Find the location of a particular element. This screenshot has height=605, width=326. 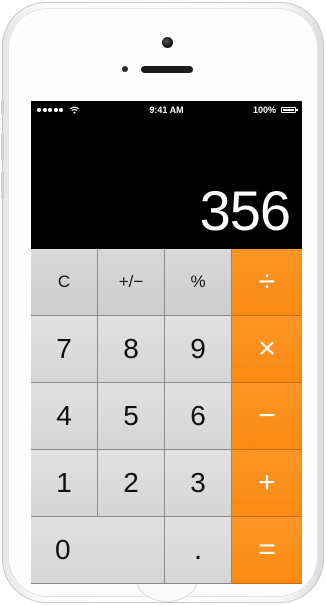

digit-3-button: 3 is located at coordinates (198, 483).